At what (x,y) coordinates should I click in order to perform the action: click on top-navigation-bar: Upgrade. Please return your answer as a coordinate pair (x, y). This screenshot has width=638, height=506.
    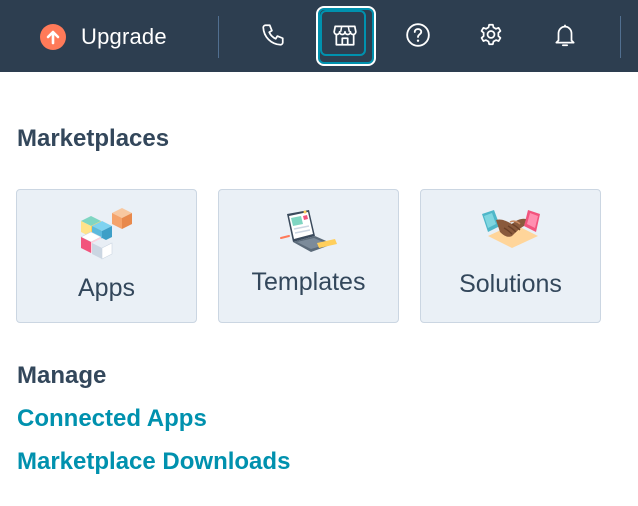
    Looking at the image, I should click on (319, 36).